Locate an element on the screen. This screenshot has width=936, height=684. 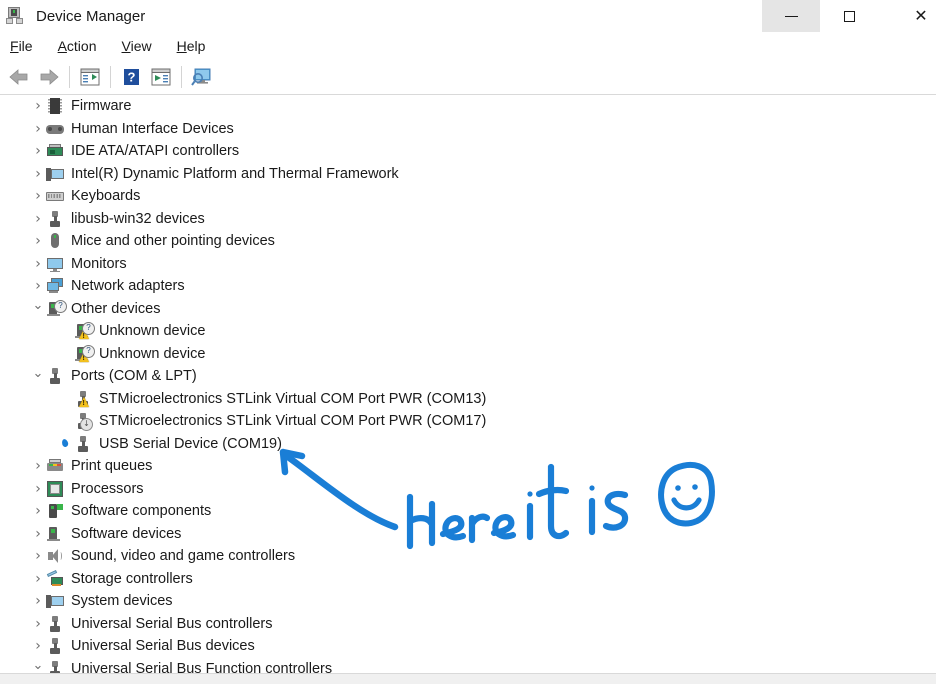
tree-row: › Network adapters is located at coordinates (468, 286).